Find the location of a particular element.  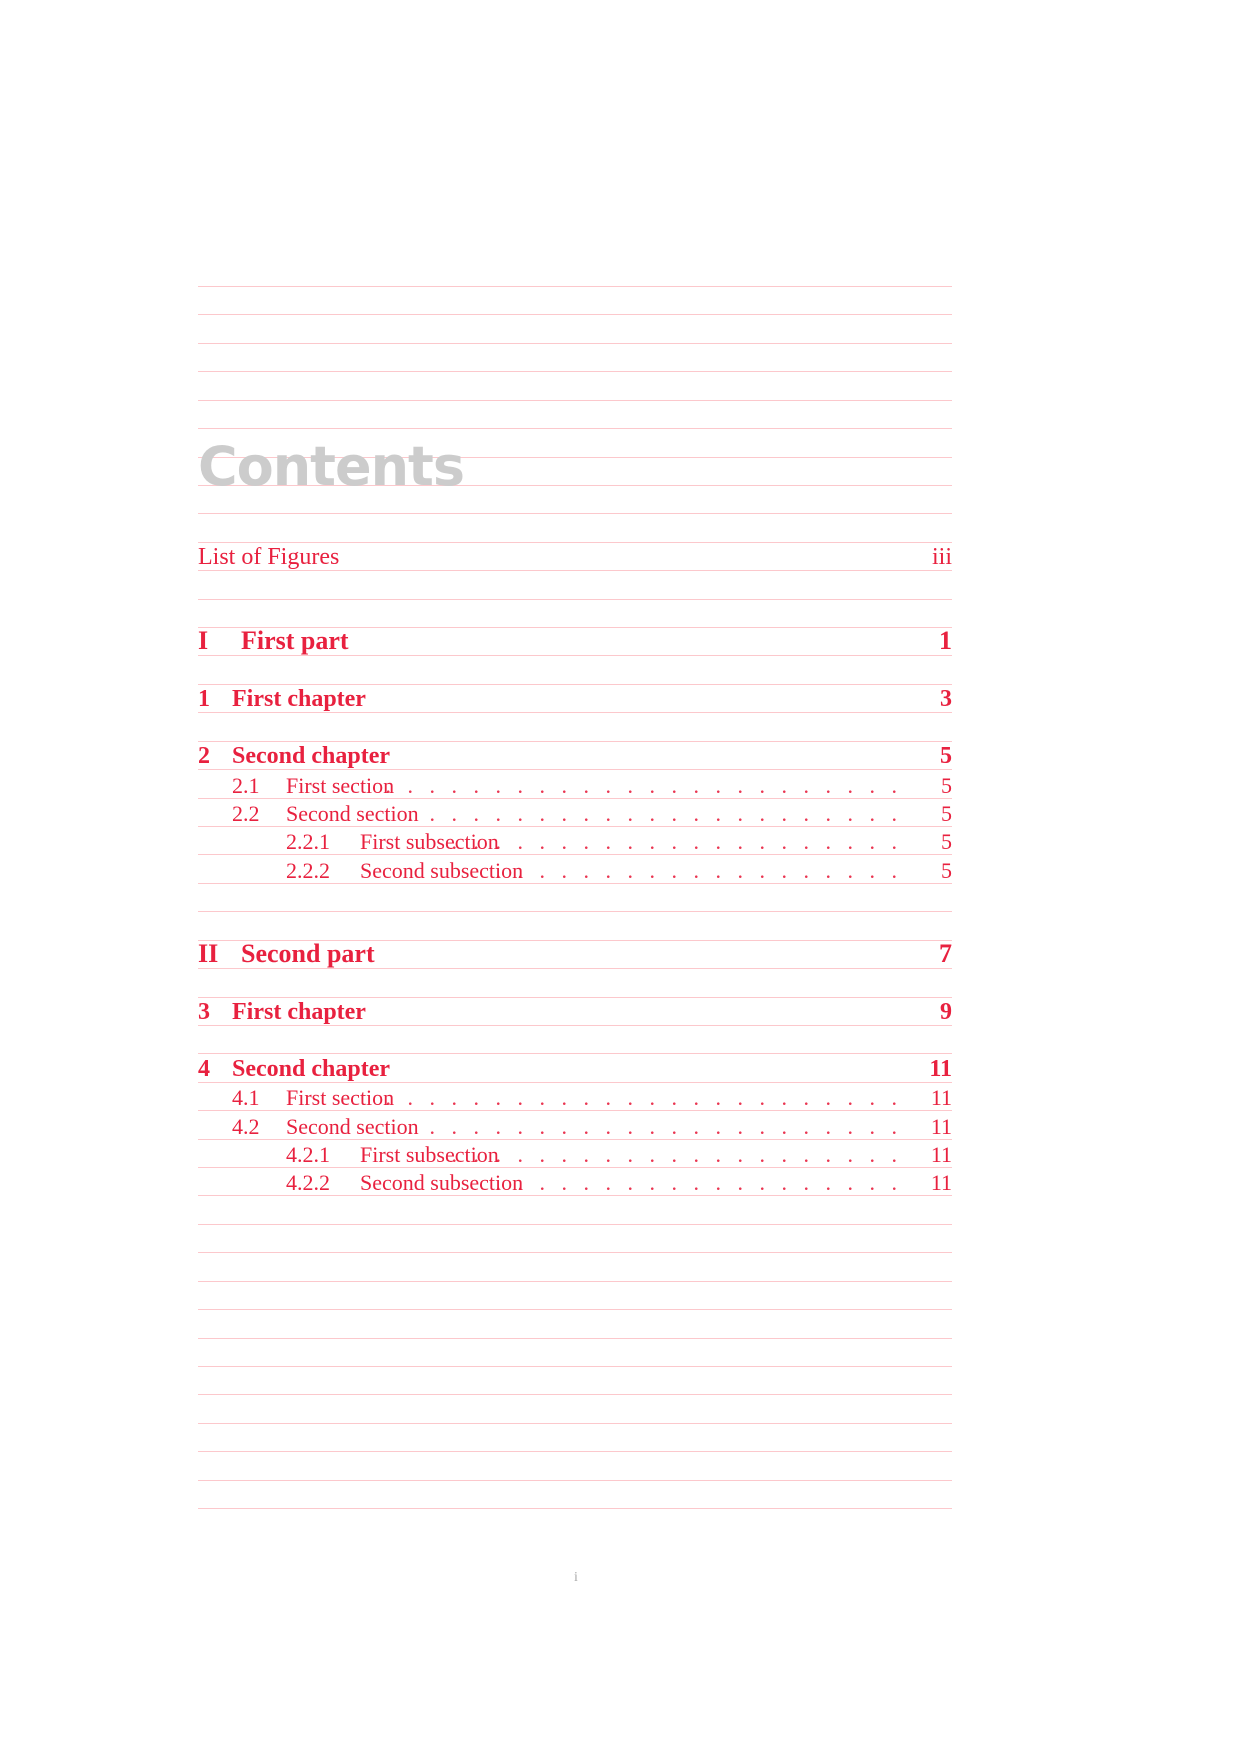

entry-number: 4.2 is located at coordinates (246, 1126).